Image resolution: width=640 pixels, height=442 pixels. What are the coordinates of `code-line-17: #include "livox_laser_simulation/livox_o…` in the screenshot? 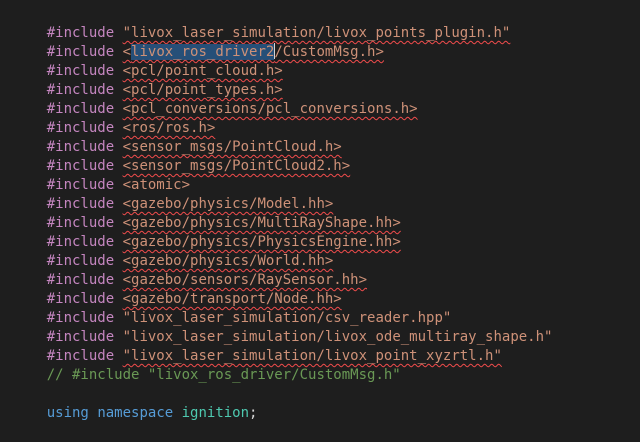 It's located at (320, 327).